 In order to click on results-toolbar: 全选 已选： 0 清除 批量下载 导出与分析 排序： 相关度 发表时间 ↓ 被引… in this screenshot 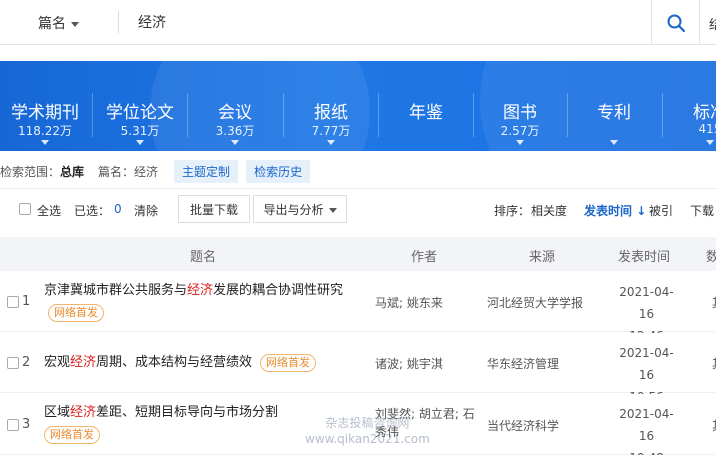, I will do `click(358, 208)`.